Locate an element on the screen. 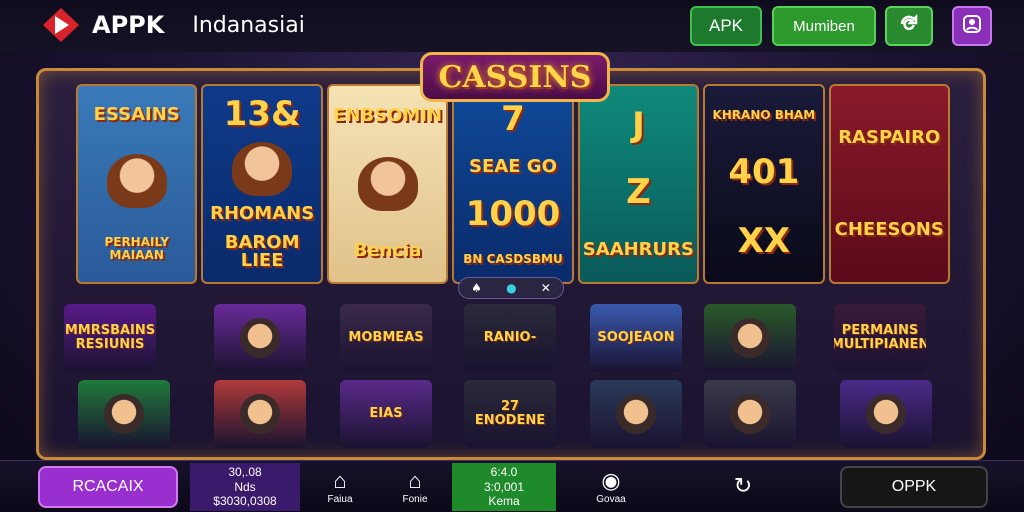 Image resolution: width=1024 pixels, height=512 pixels. cash-button: RCACAIX is located at coordinates (108, 487).